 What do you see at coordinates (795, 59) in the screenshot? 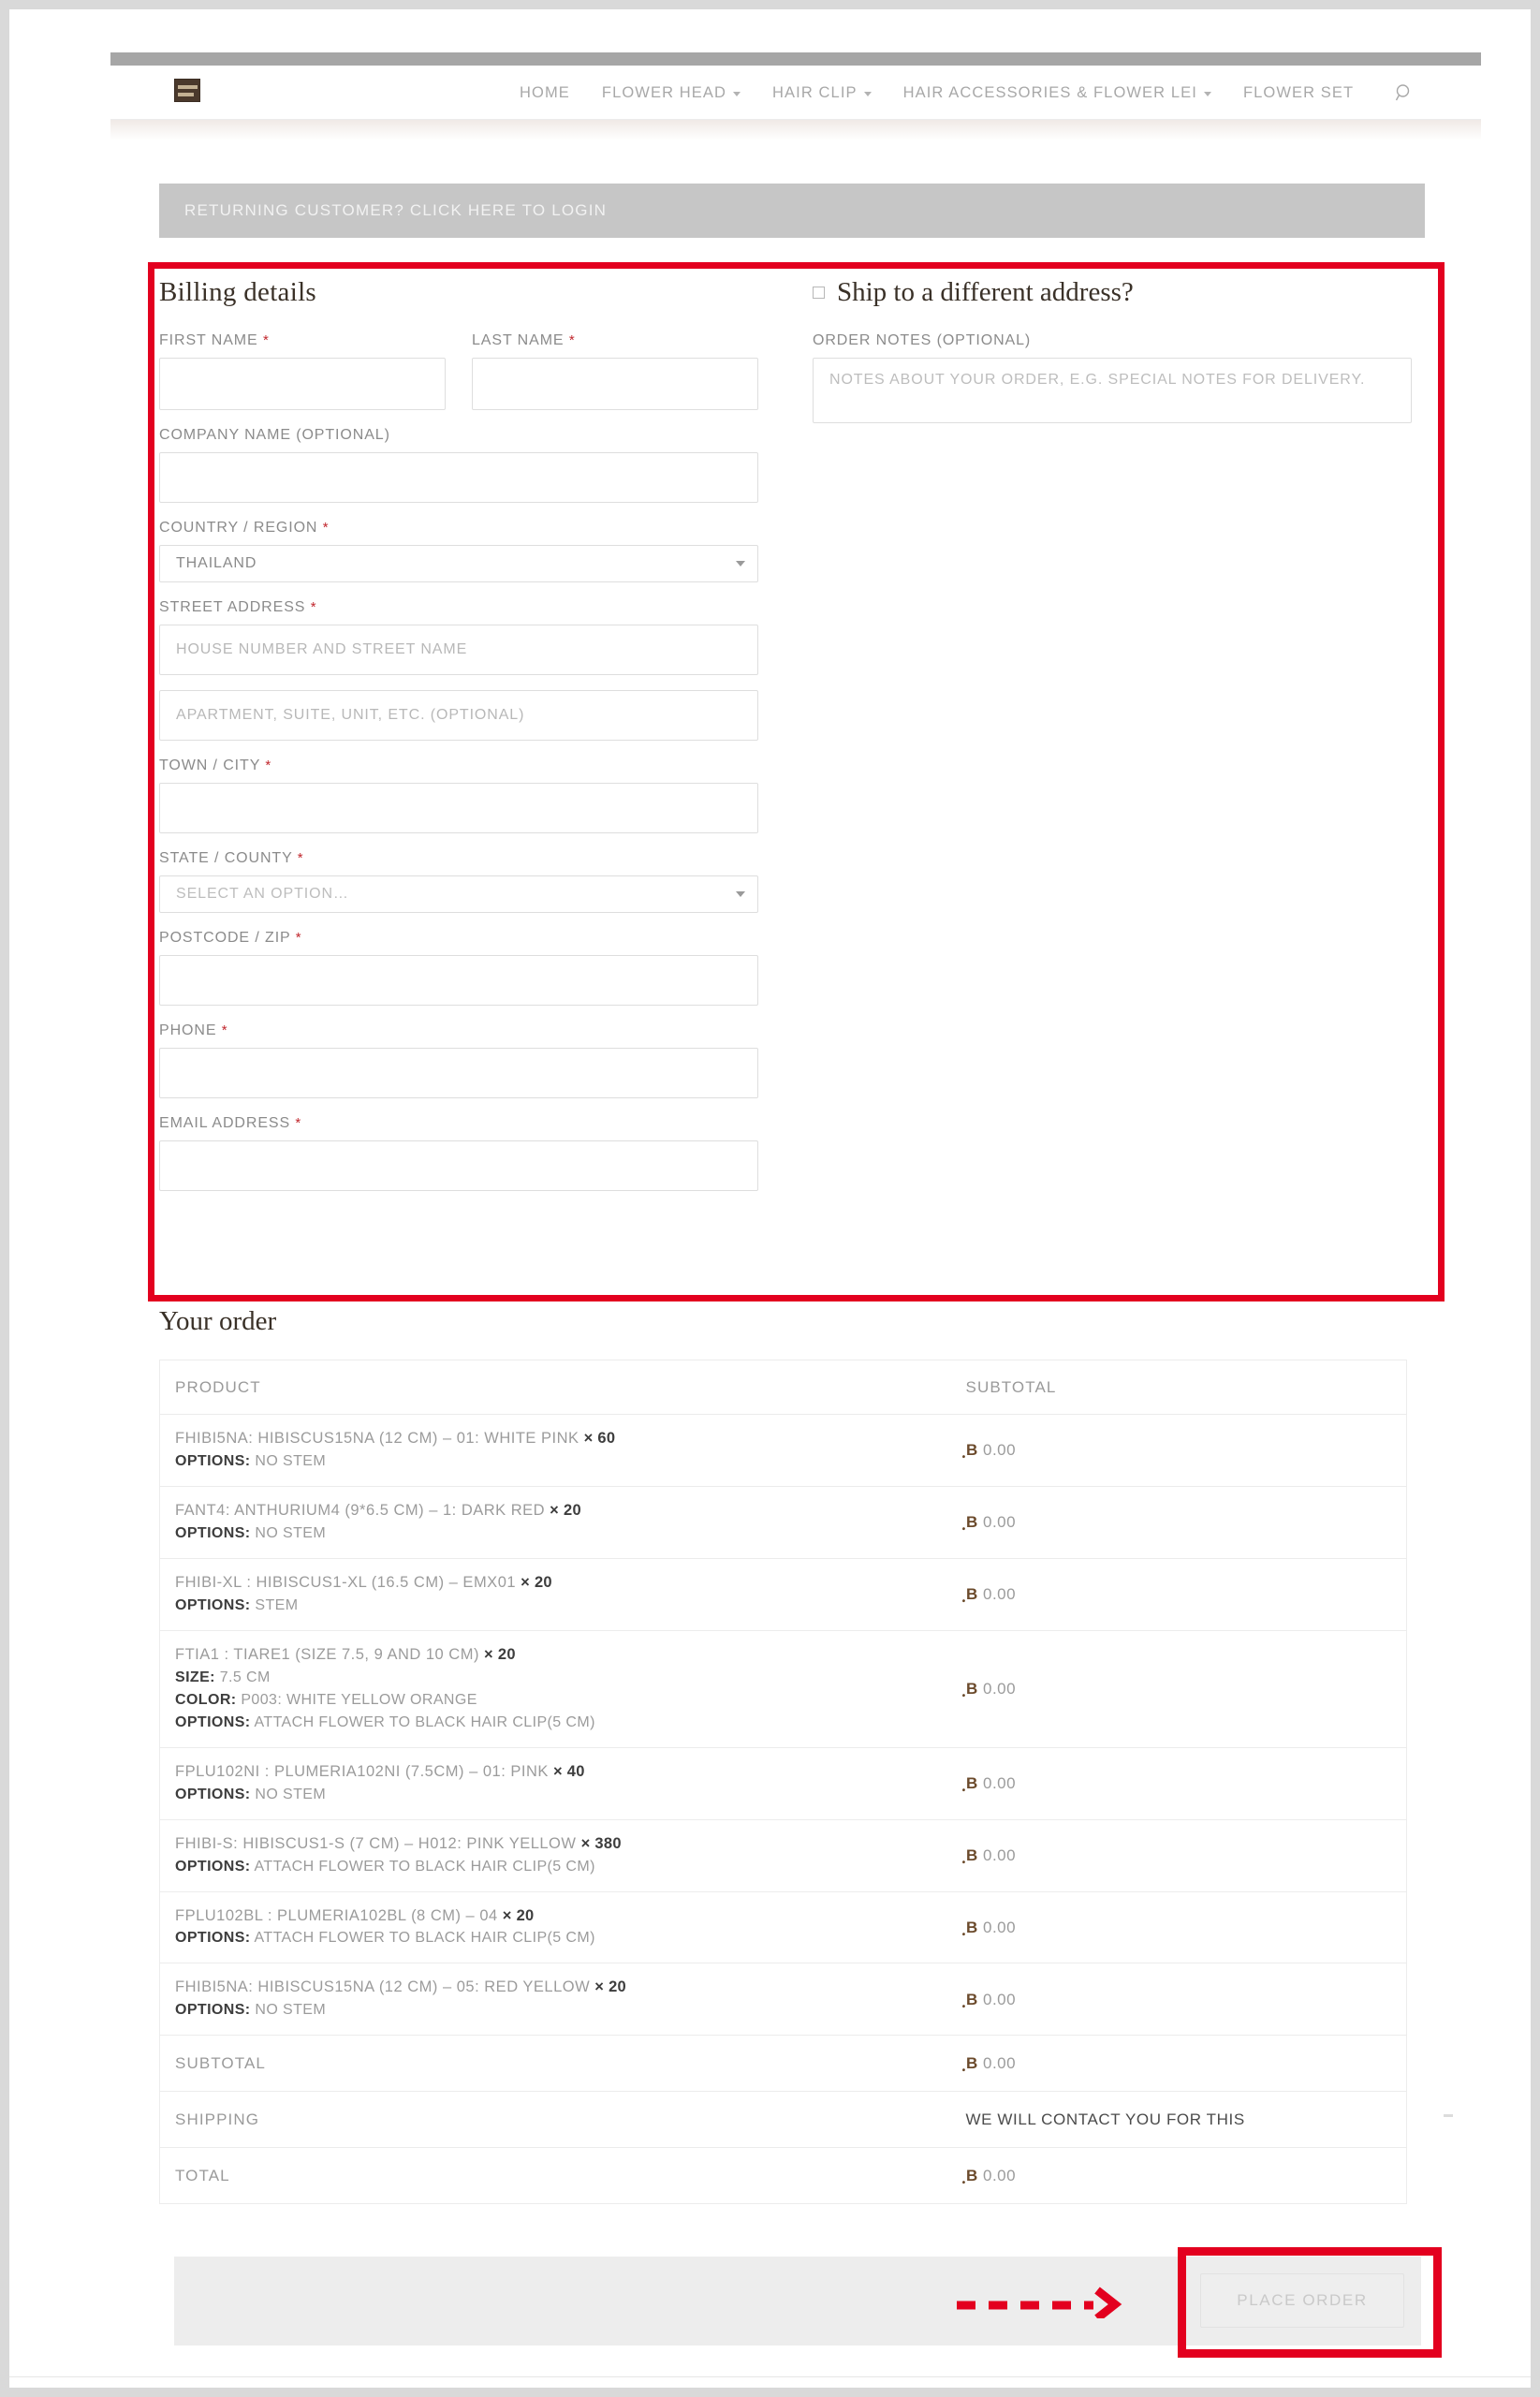
I see `top-accent-bar` at bounding box center [795, 59].